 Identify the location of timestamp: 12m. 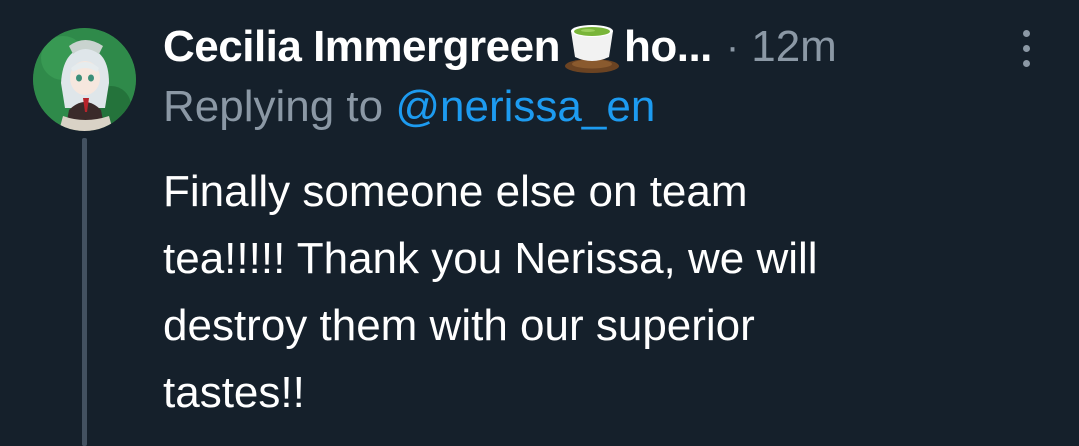
(794, 47).